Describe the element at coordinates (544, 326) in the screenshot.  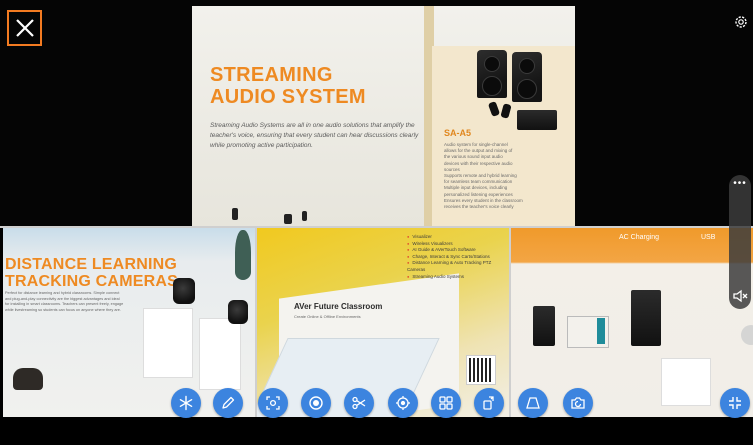
I see `charging-cart-image` at that location.